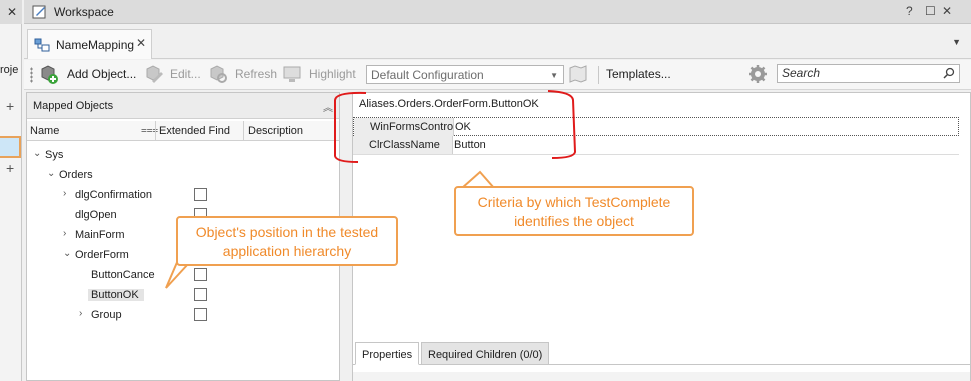  What do you see at coordinates (758, 74) in the screenshot?
I see `gear-icon` at bounding box center [758, 74].